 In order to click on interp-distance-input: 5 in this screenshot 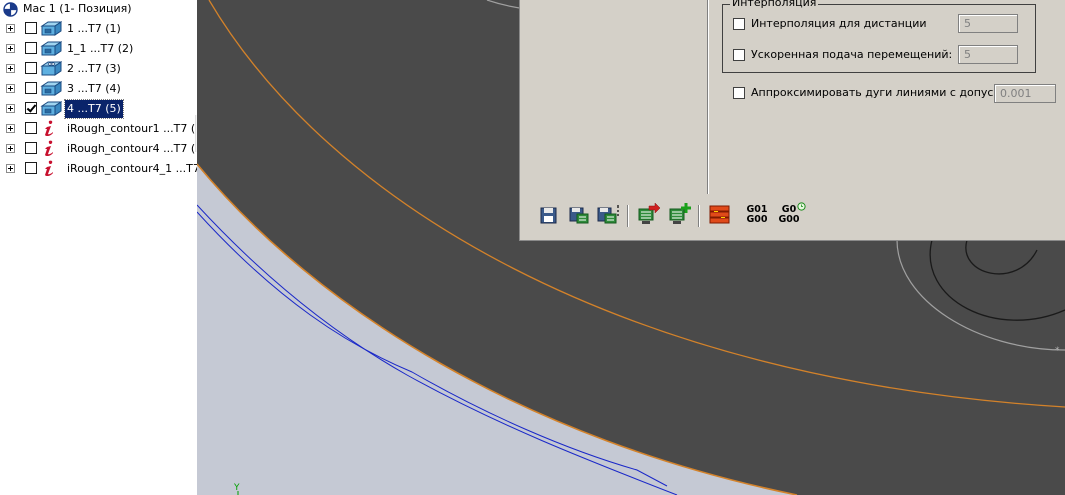, I will do `click(988, 23)`.